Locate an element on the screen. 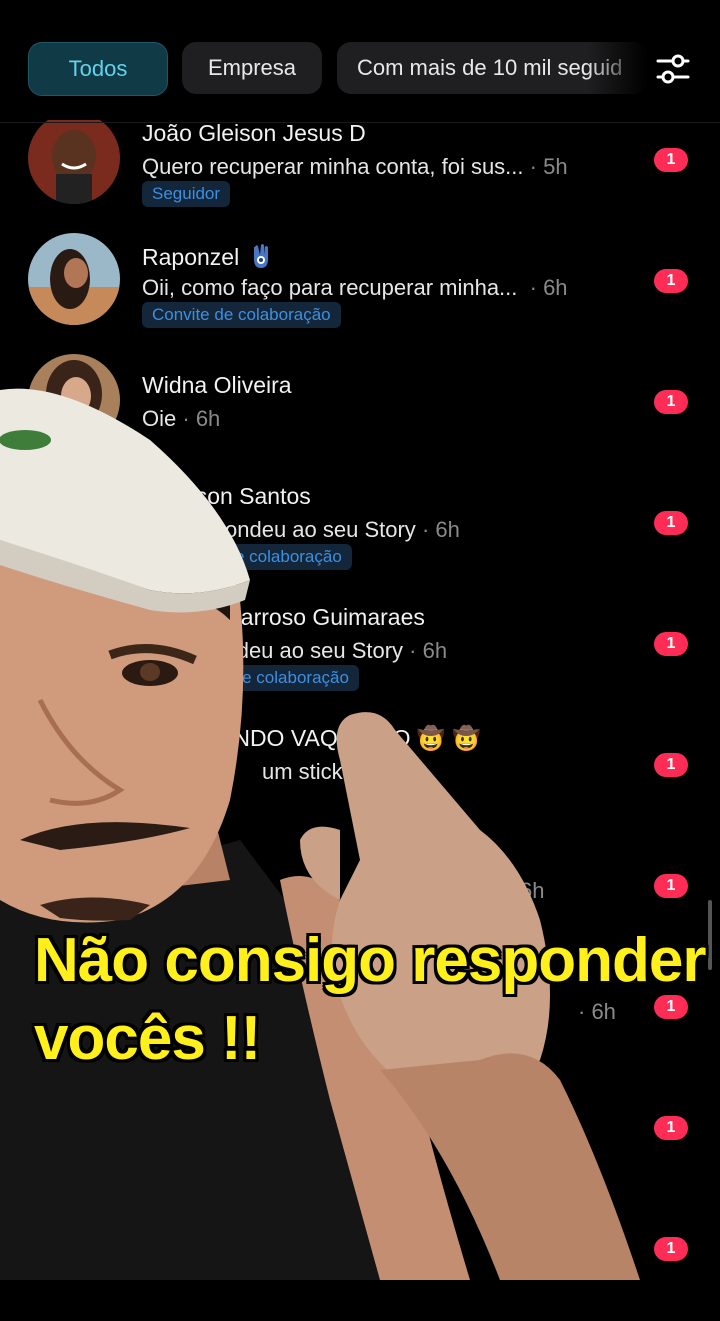  message-preview: Oie · 6h is located at coordinates (181, 419).